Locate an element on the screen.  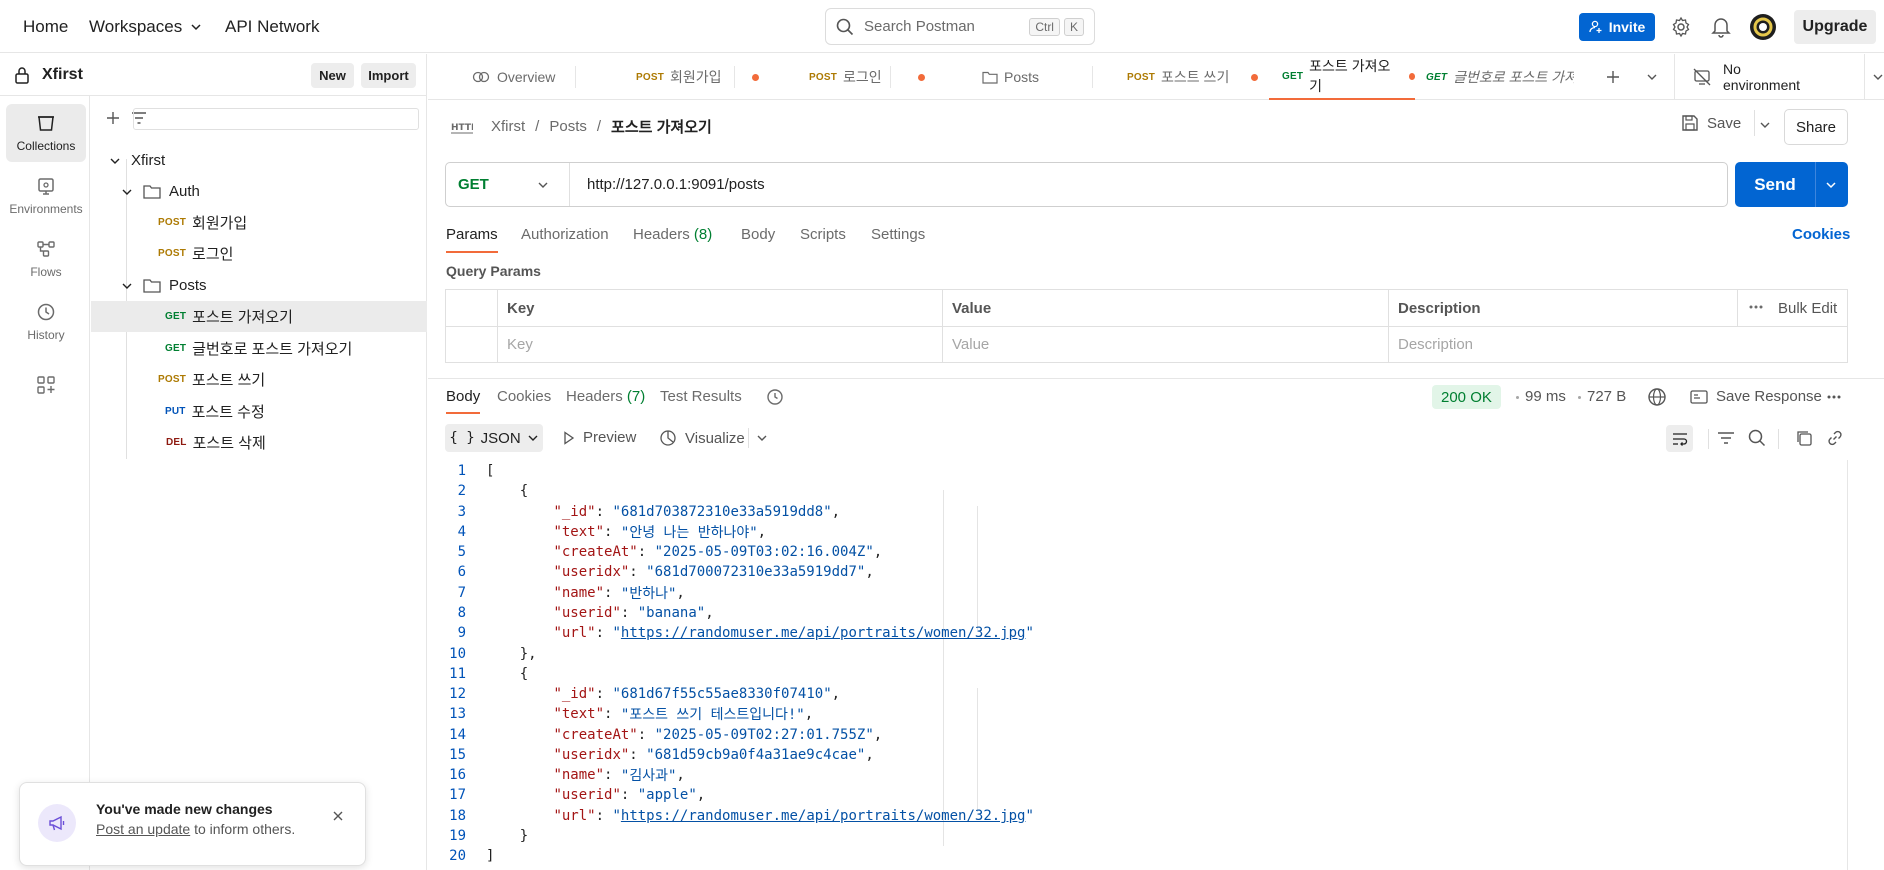
tree-item-update-post: PUT 포스트 수정 is located at coordinates (259, 411).